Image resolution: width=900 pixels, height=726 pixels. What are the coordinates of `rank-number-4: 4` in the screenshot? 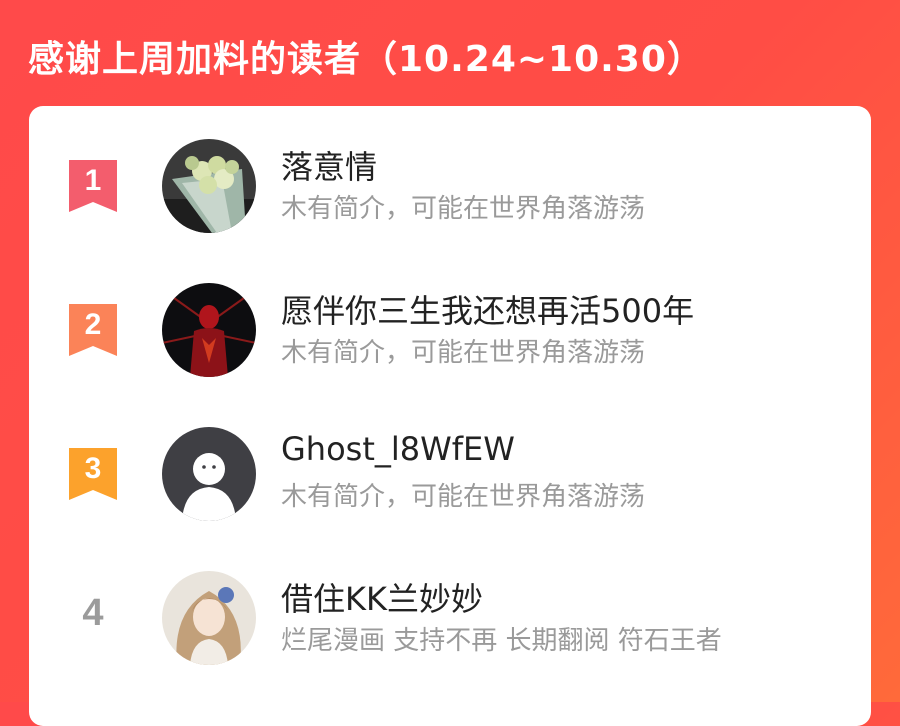 It's located at (93, 613).